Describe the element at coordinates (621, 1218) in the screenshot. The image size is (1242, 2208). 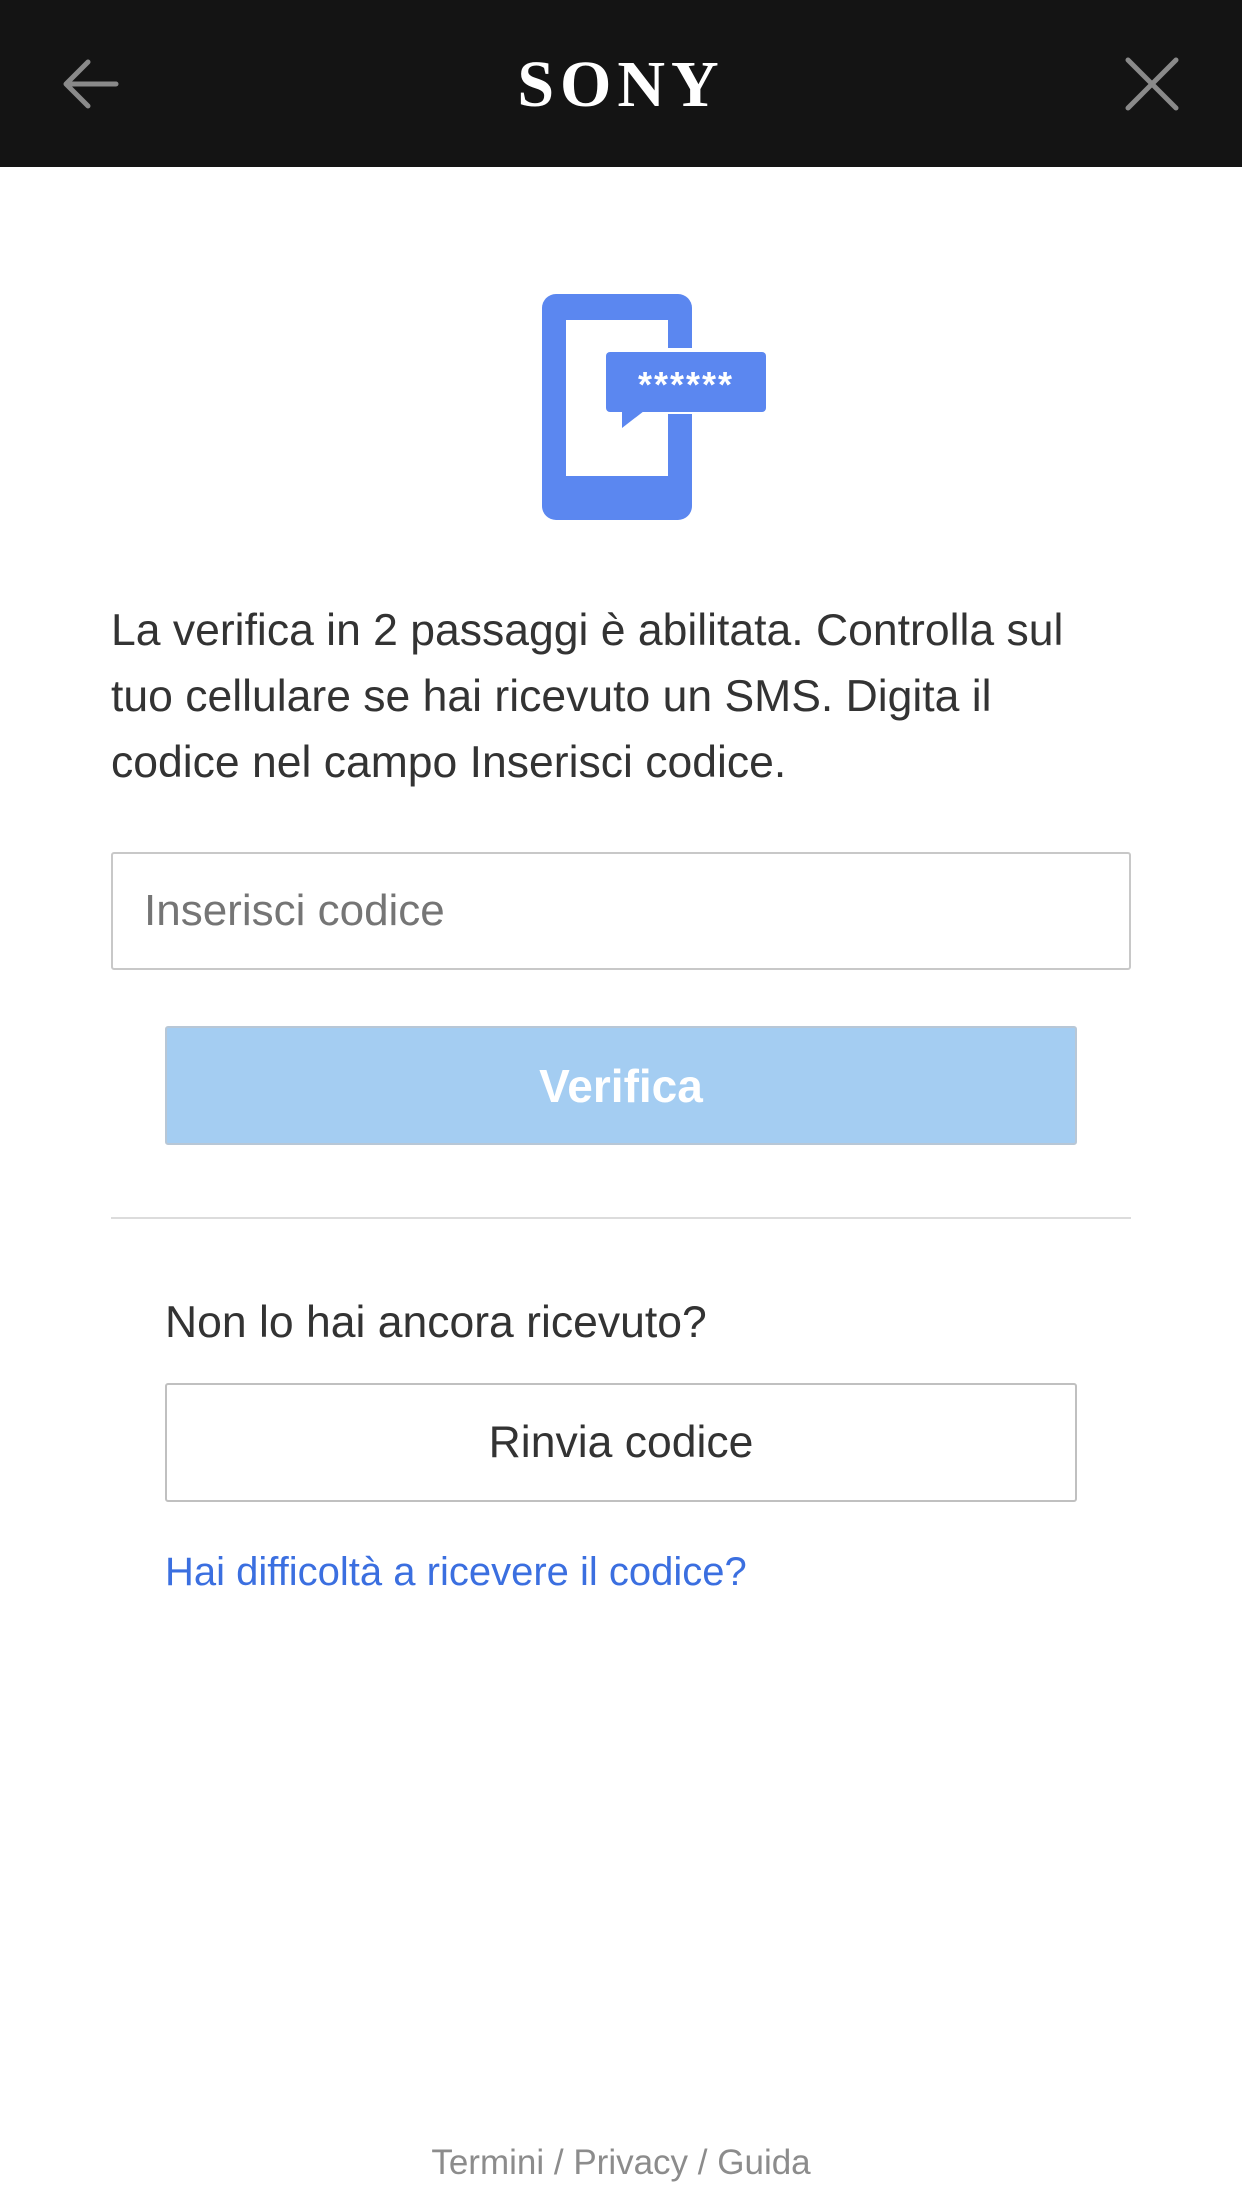
I see `divider` at that location.